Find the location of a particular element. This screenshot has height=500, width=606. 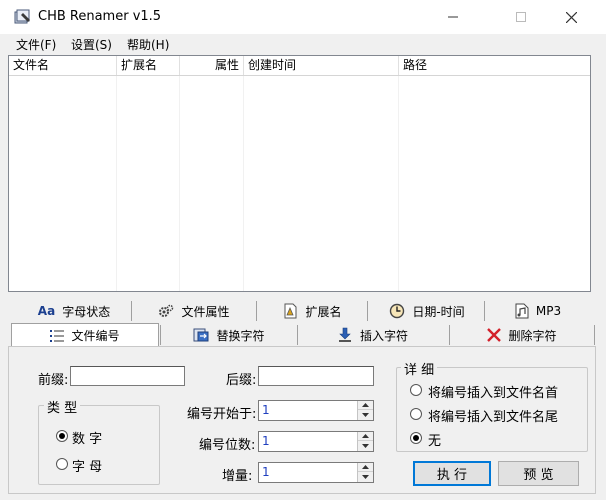

maximize-button is located at coordinates (521, 17).